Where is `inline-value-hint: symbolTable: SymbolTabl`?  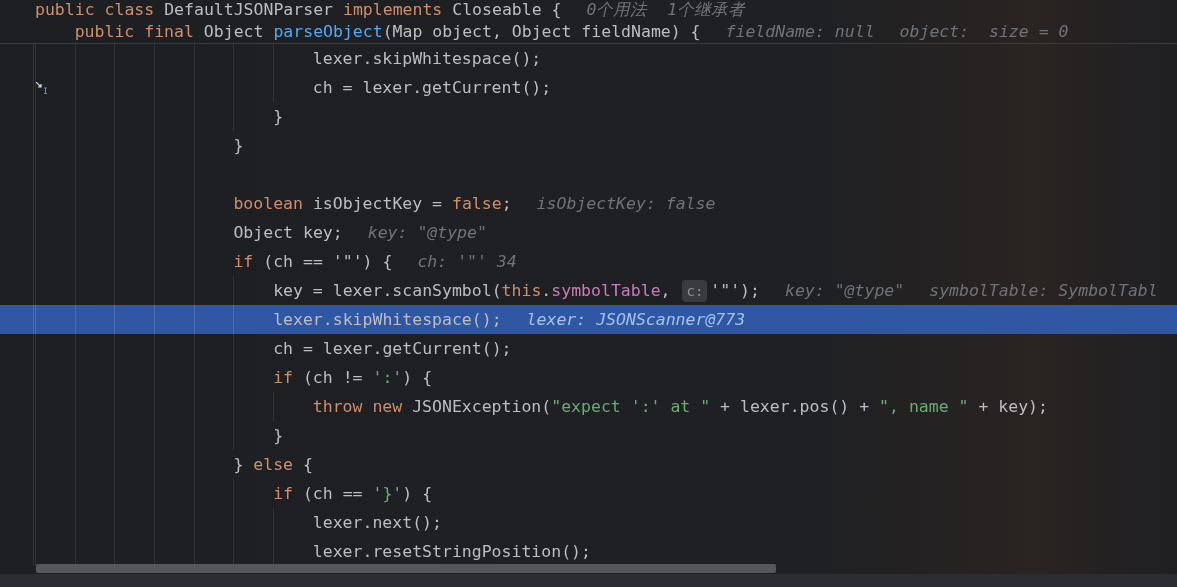 inline-value-hint: symbolTable: SymbolTabl is located at coordinates (1043, 290).